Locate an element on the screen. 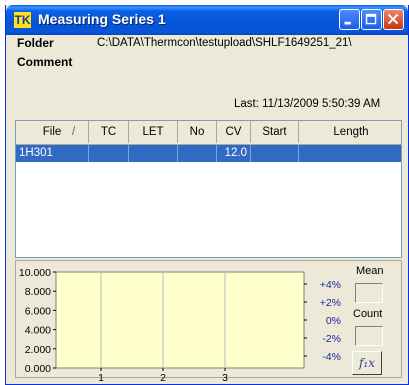 This screenshot has width=409, height=385. x-tick-label: 1 is located at coordinates (101, 378).